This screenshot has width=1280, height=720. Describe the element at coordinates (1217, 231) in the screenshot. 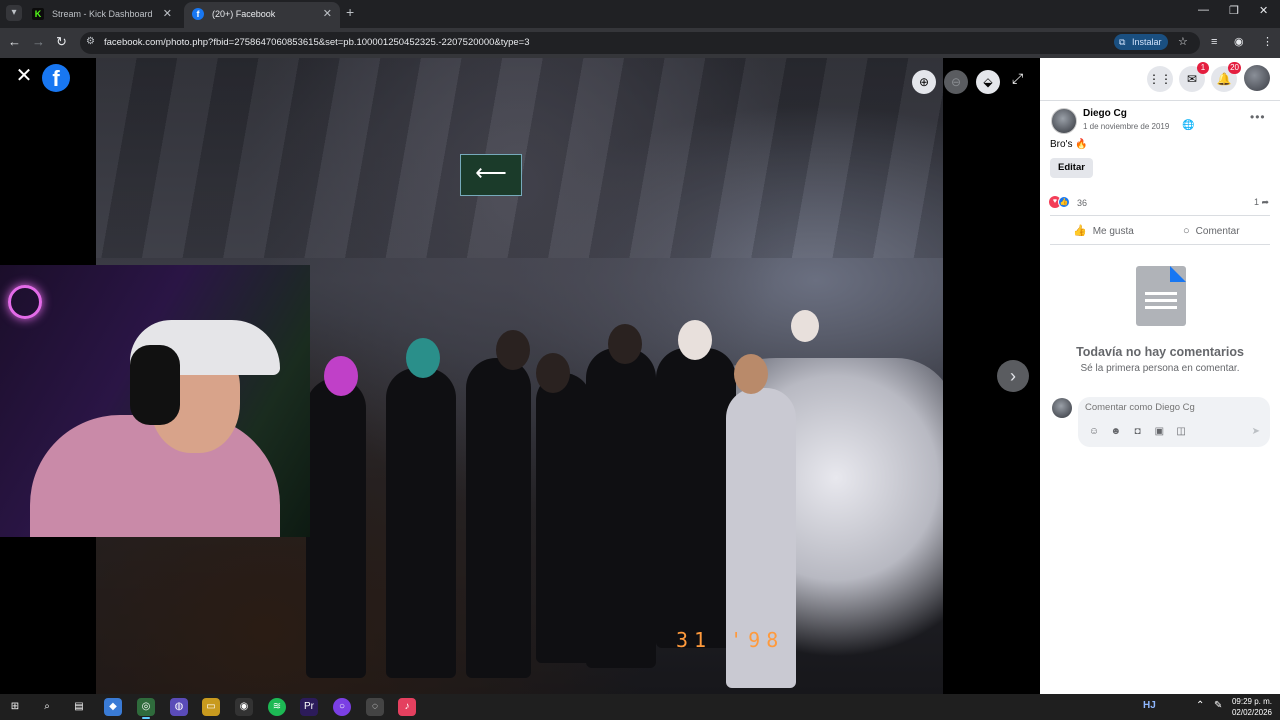

I see `comment-label: Comentar` at that location.